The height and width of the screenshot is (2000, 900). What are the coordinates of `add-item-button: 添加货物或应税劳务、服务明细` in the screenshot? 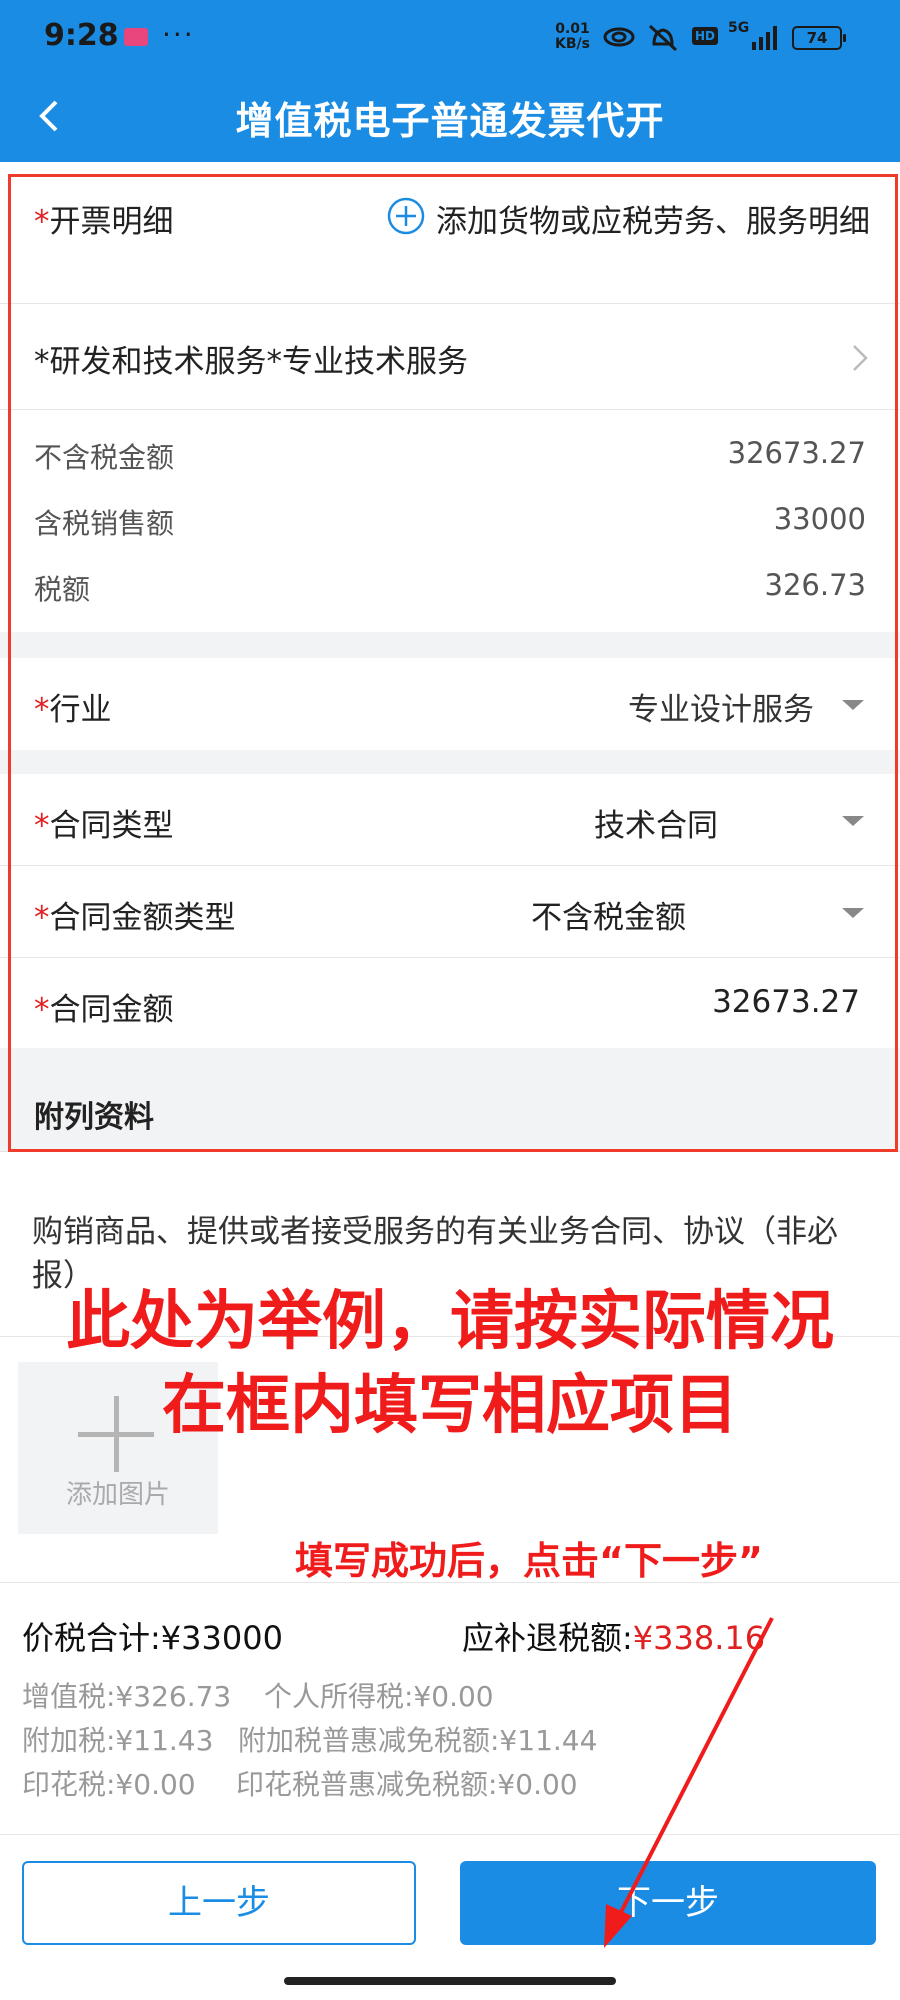 It's located at (628, 218).